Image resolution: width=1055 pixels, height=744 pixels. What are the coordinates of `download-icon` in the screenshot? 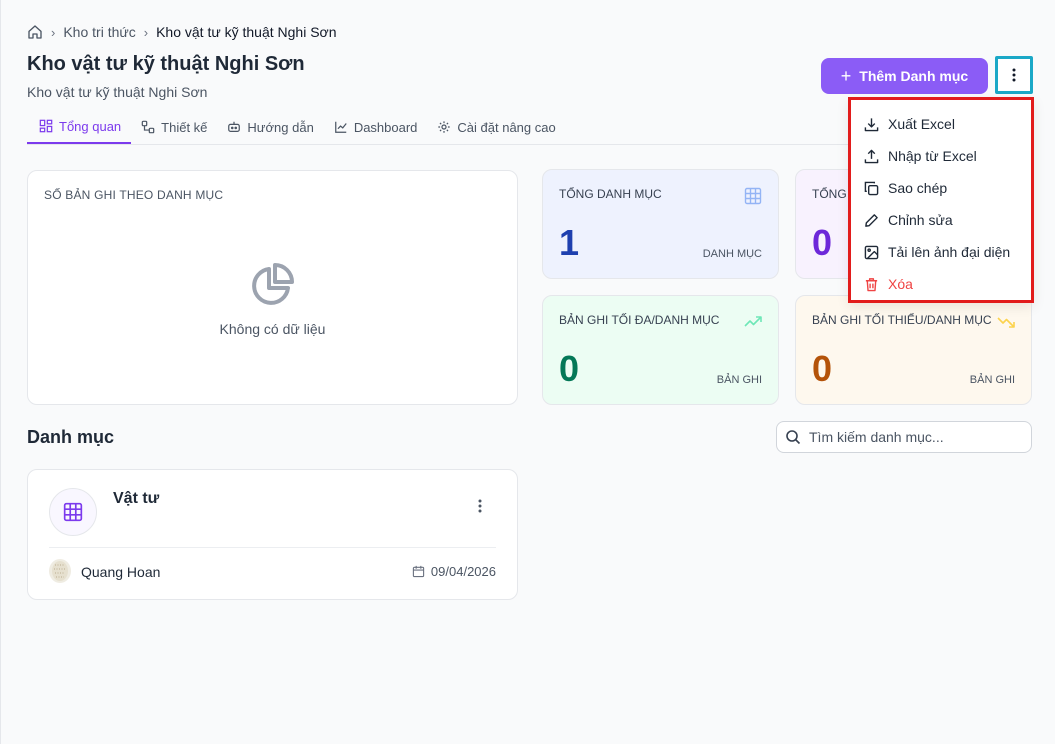 It's located at (871, 124).